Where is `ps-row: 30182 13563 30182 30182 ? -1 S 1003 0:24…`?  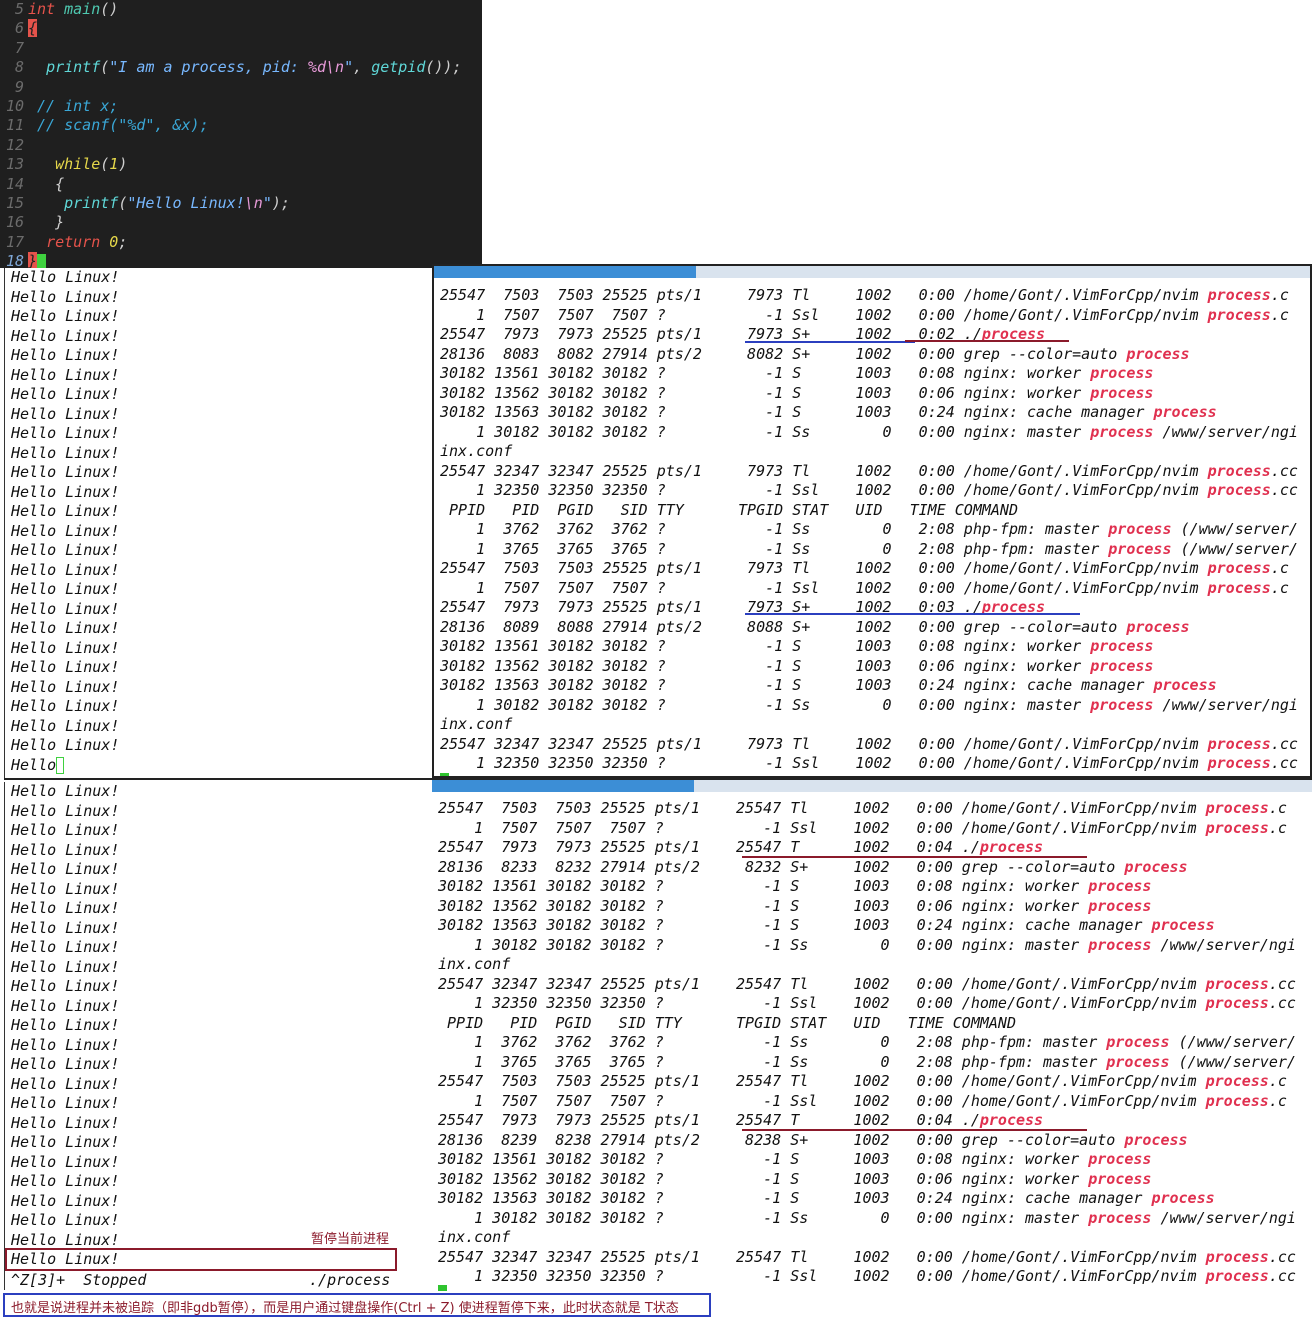 ps-row: 30182 13563 30182 30182 ? -1 S 1003 0:24… is located at coordinates (828, 685).